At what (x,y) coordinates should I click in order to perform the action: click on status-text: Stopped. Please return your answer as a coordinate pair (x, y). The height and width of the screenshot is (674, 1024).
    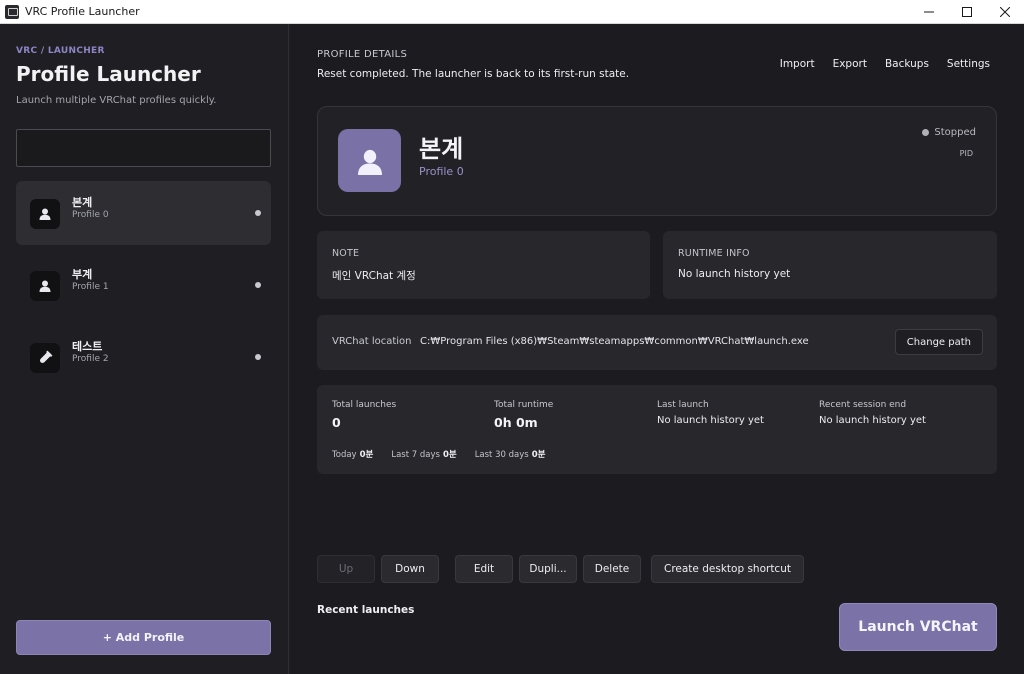
    Looking at the image, I should click on (955, 132).